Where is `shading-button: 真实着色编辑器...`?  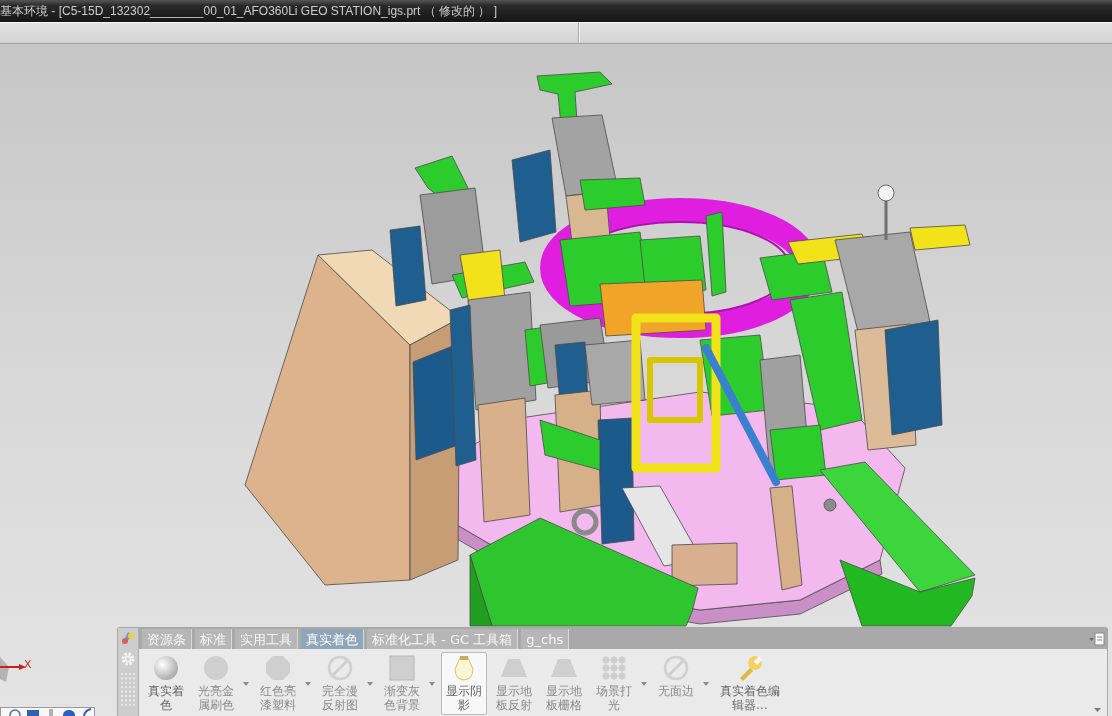 shading-button: 真实着色编辑器... is located at coordinates (750, 683).